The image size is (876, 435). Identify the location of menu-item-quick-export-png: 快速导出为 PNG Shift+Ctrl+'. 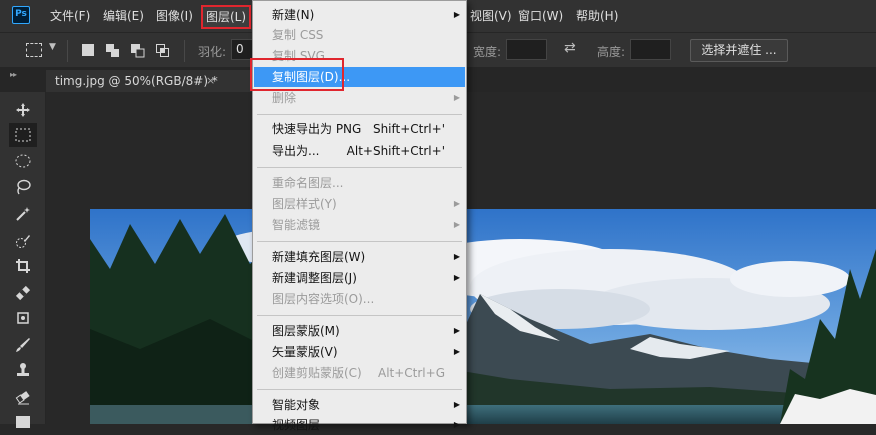
(359, 129).